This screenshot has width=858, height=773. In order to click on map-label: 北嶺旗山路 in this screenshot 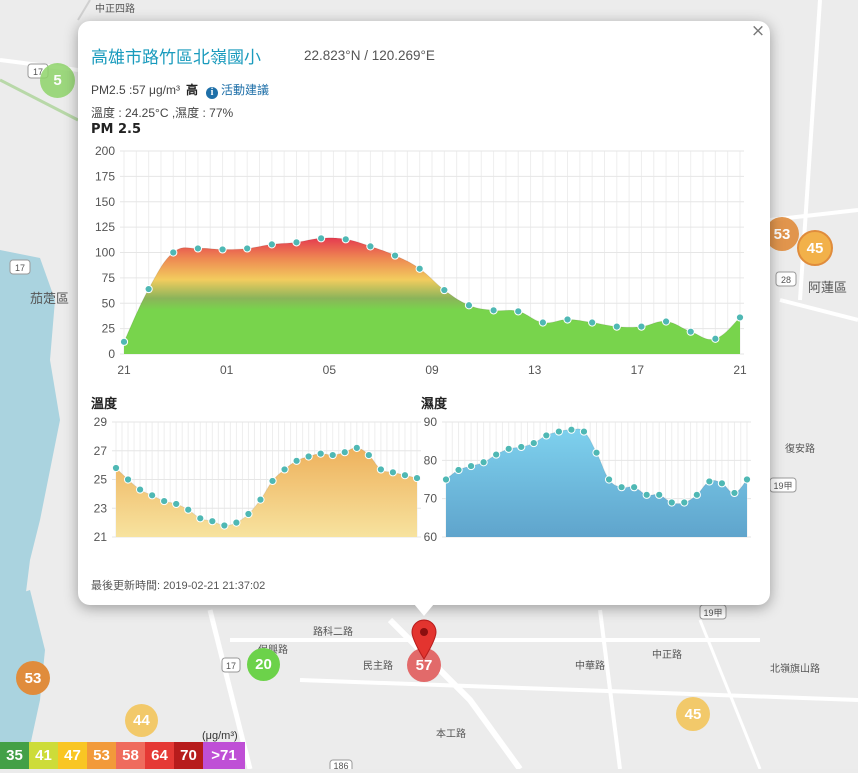, I will do `click(795, 669)`.